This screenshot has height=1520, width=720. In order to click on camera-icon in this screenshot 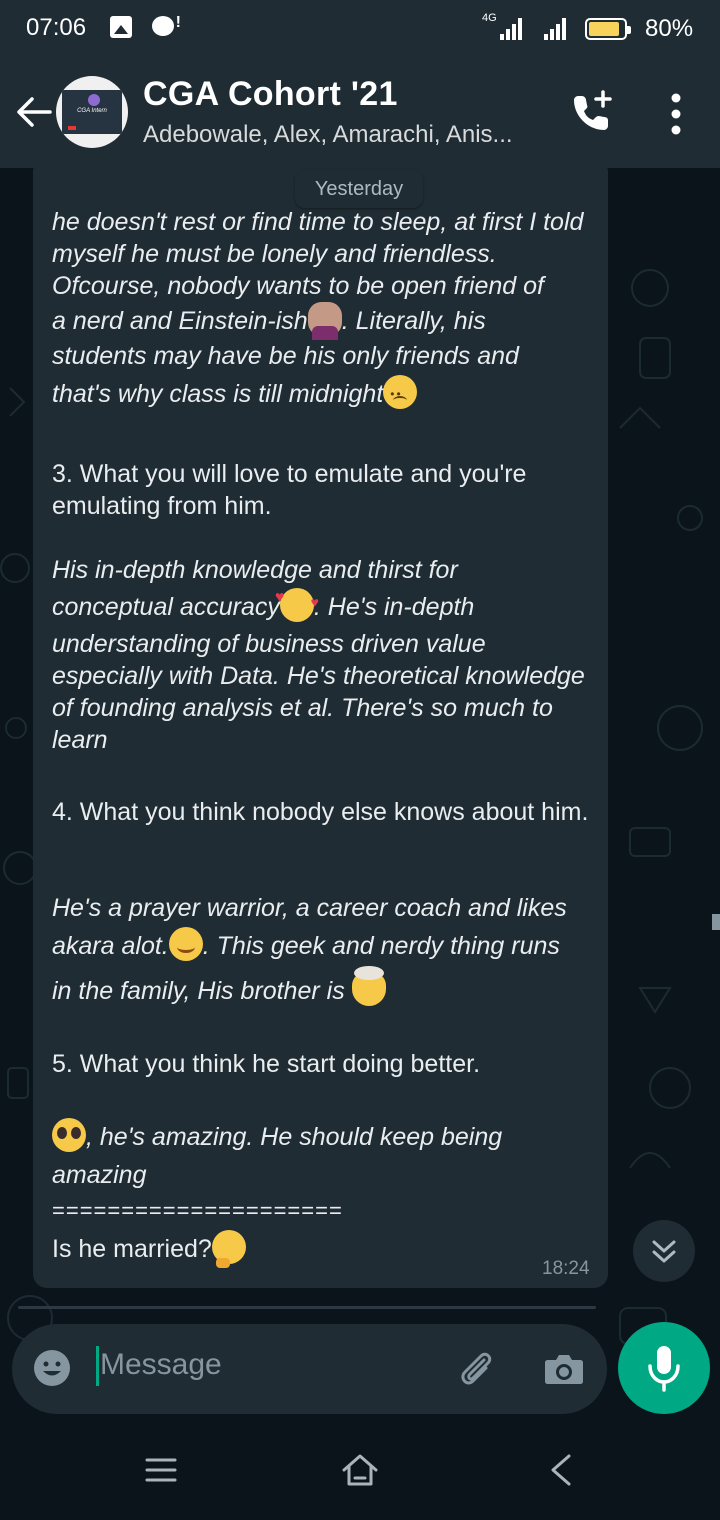, I will do `click(564, 1368)`.